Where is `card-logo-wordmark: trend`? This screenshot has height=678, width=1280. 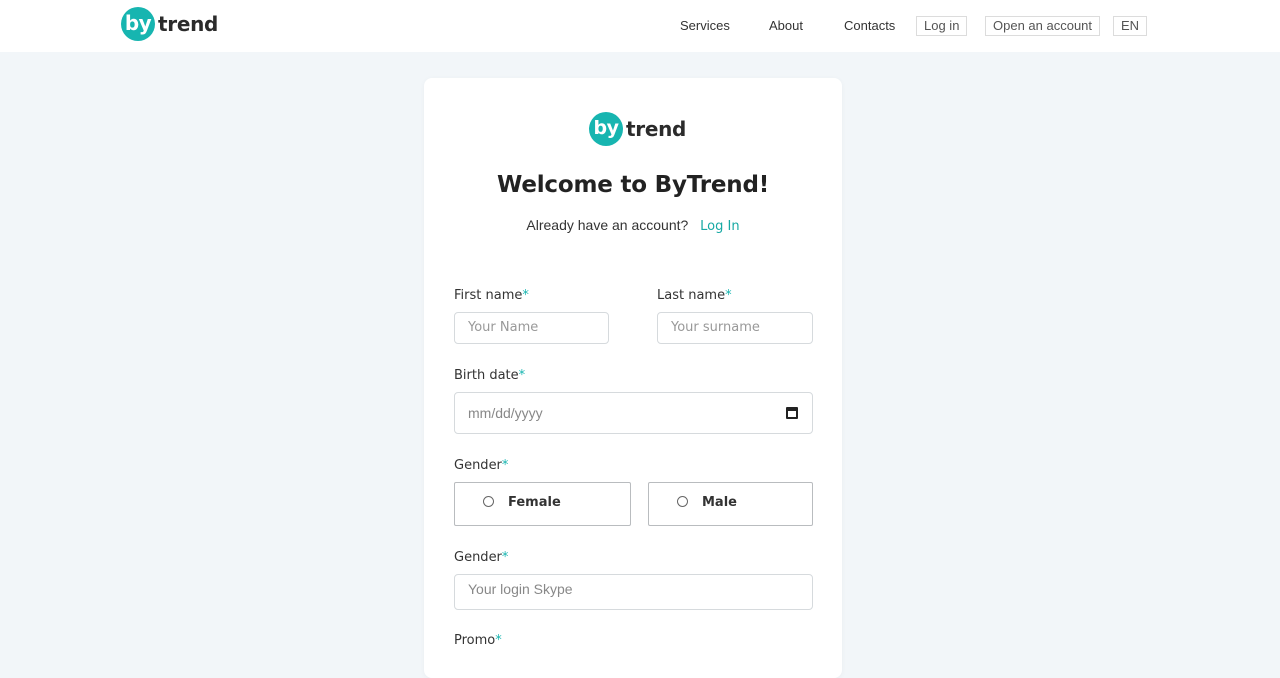
card-logo-wordmark: trend is located at coordinates (656, 129).